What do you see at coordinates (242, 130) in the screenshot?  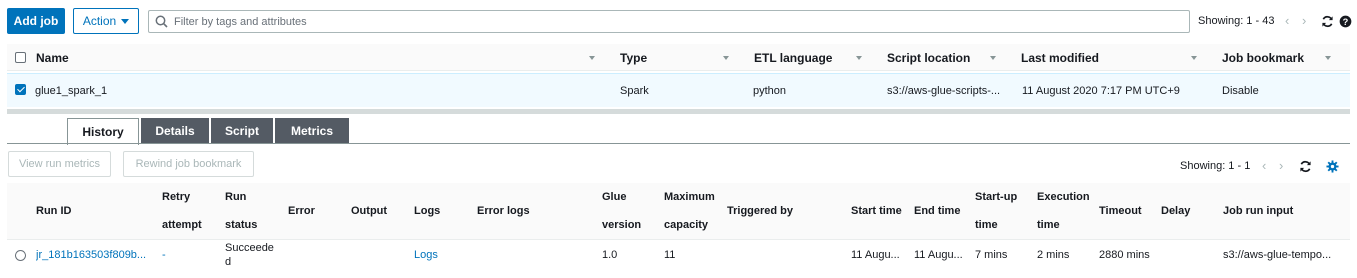 I see `tab-script: Script` at bounding box center [242, 130].